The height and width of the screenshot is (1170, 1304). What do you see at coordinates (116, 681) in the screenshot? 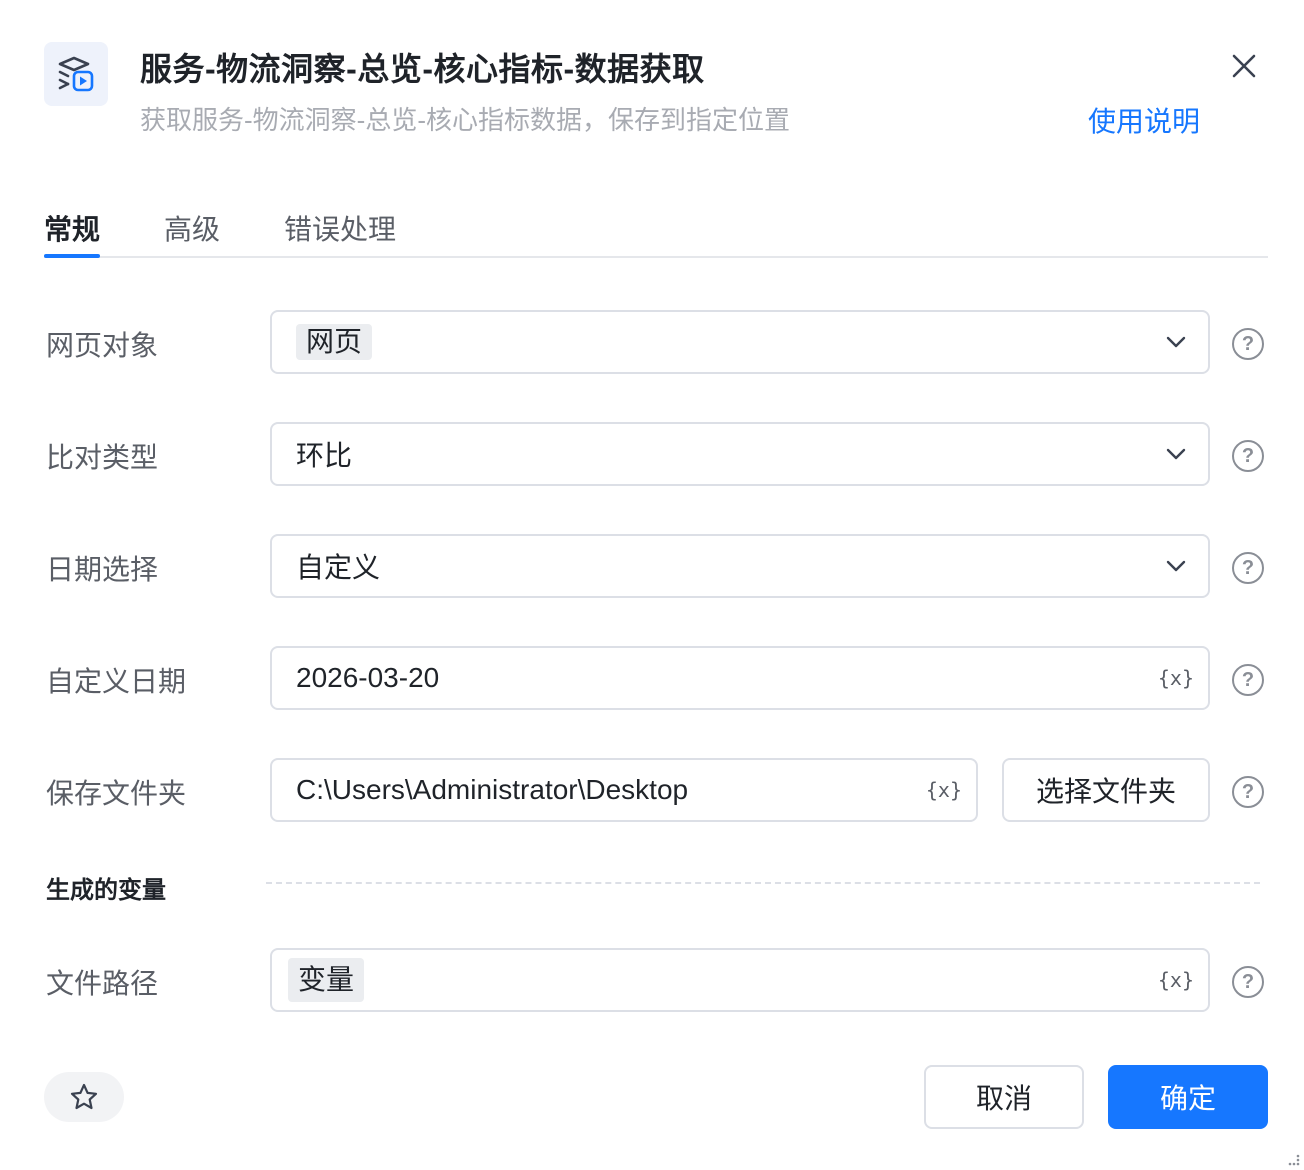
I see `custom-date-label: 自定义日期` at bounding box center [116, 681].